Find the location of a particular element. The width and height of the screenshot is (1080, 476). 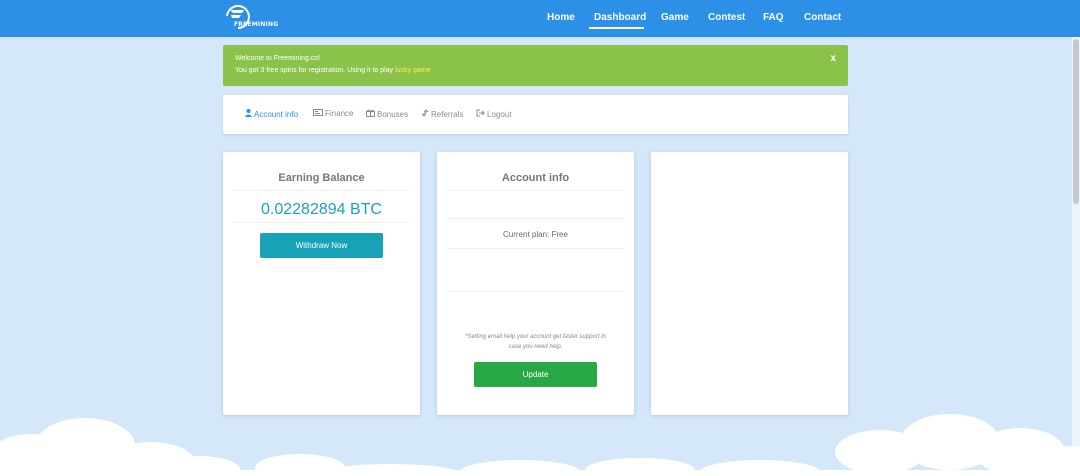

nav-home: Home is located at coordinates (561, 17).